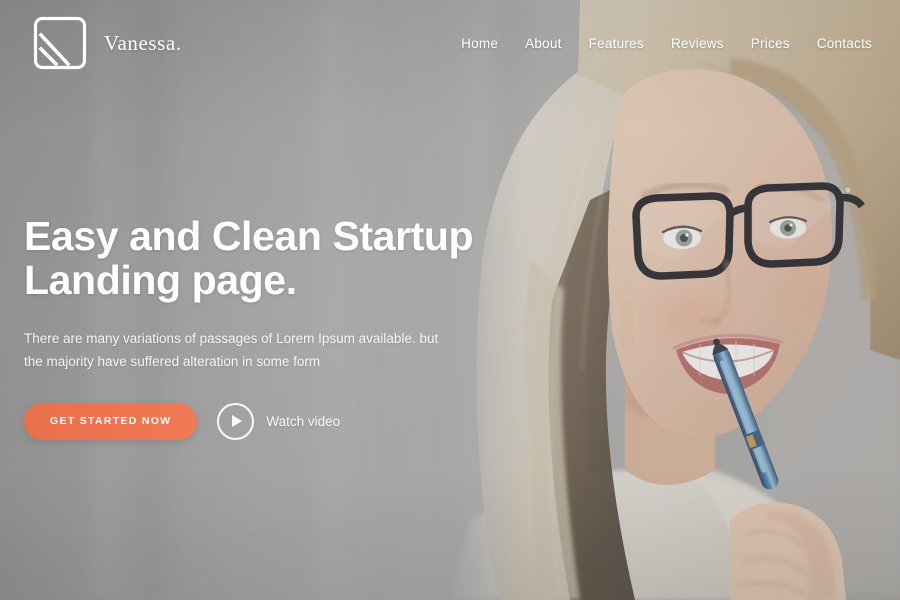 The image size is (900, 600). What do you see at coordinates (844, 43) in the screenshot?
I see `nav-item-contacts: Contacts` at bounding box center [844, 43].